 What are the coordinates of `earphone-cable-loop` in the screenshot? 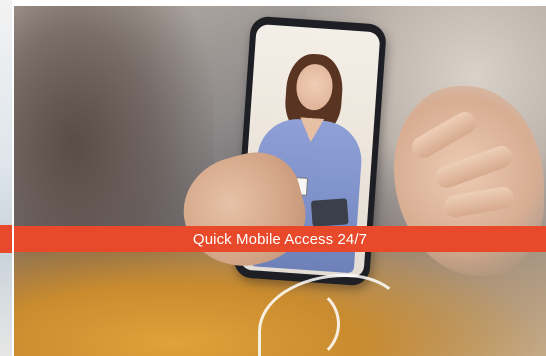 It's located at (302, 321).